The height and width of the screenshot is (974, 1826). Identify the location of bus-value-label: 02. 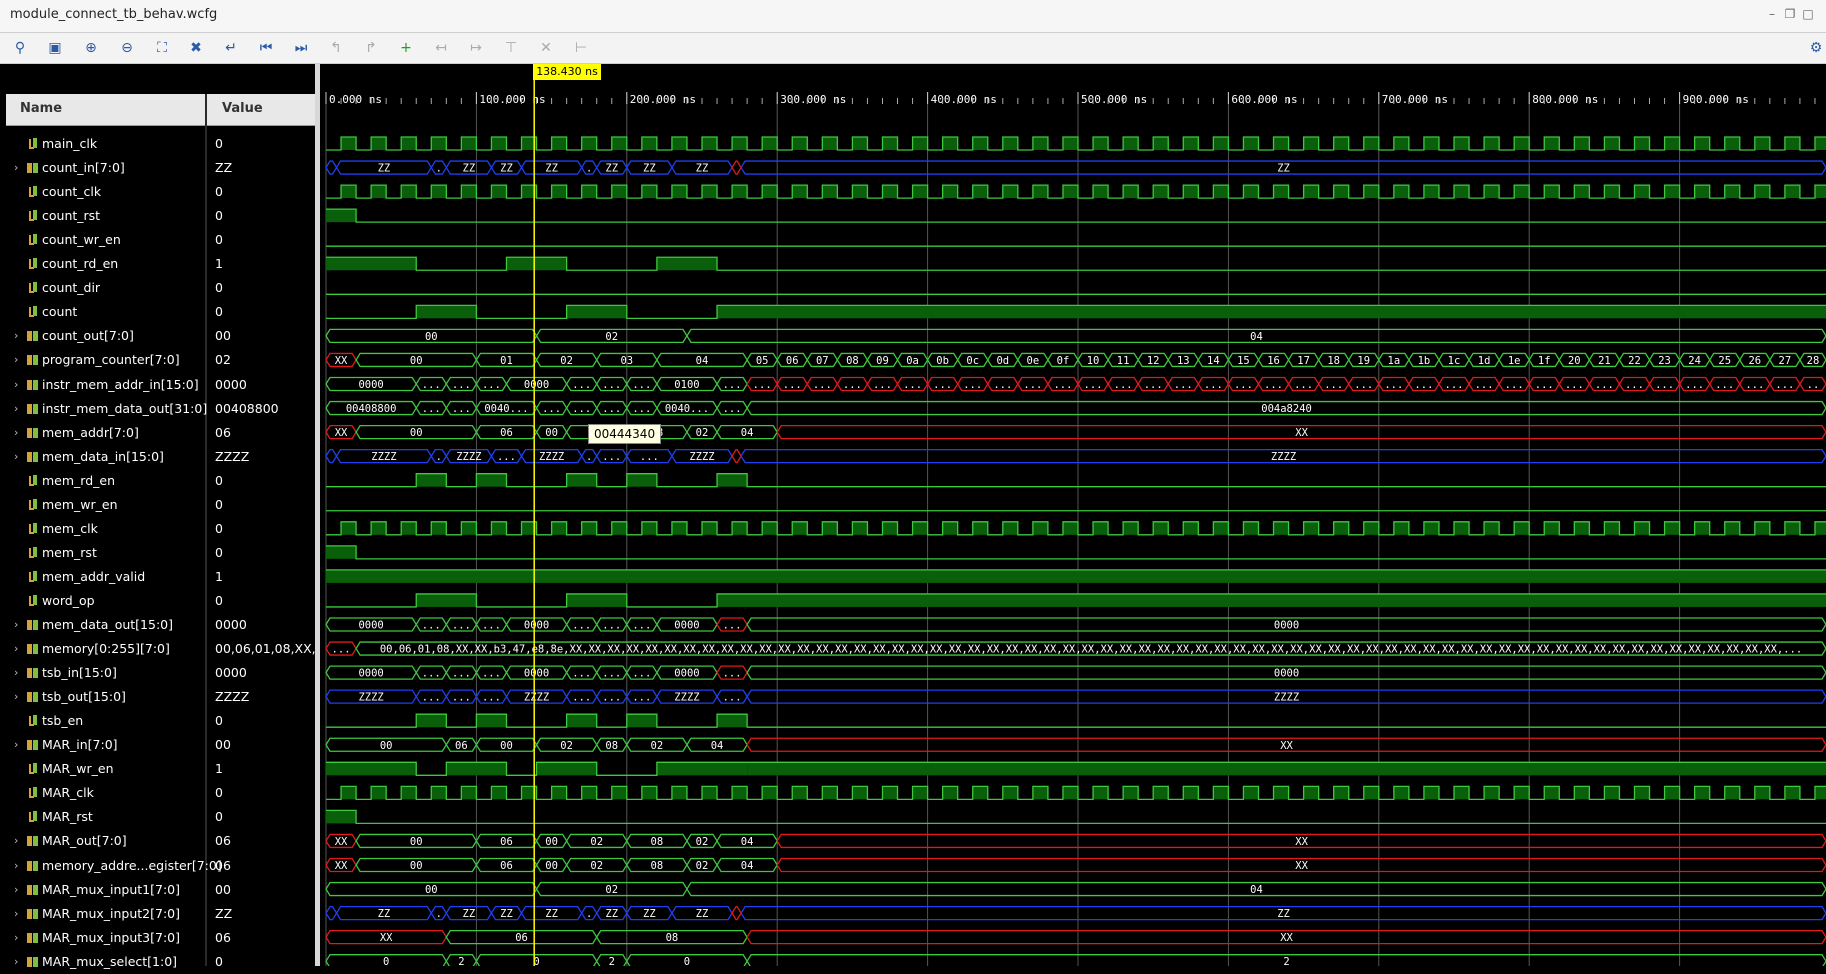
(611, 890).